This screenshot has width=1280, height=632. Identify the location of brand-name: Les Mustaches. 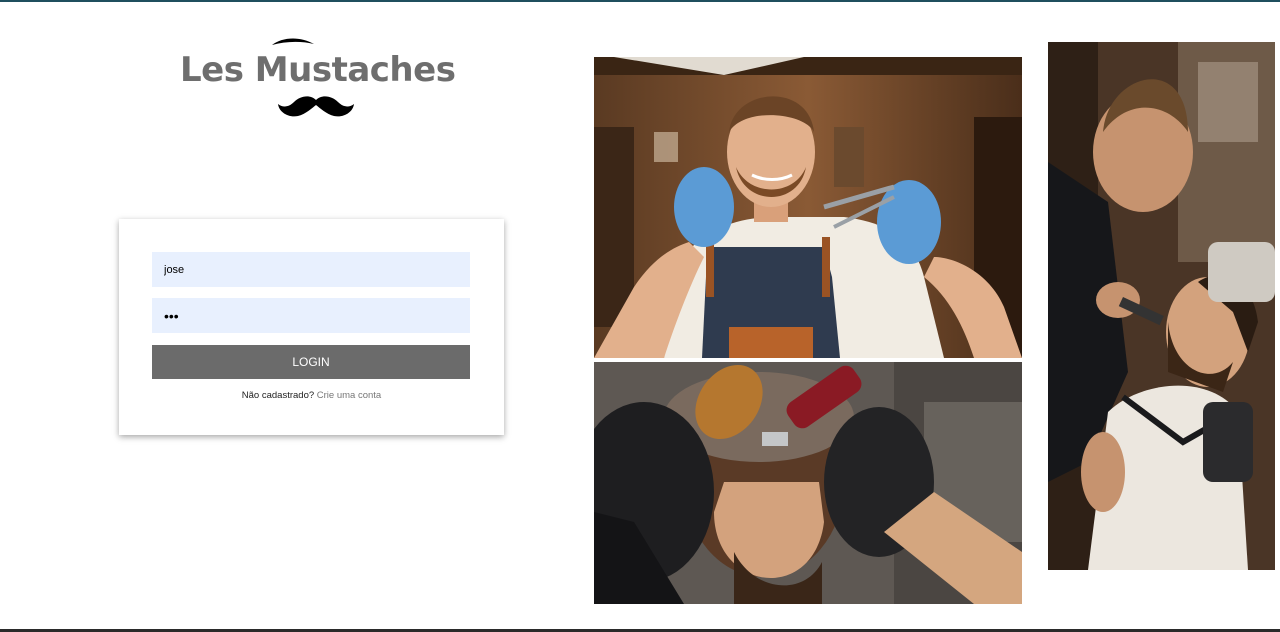
(318, 70).